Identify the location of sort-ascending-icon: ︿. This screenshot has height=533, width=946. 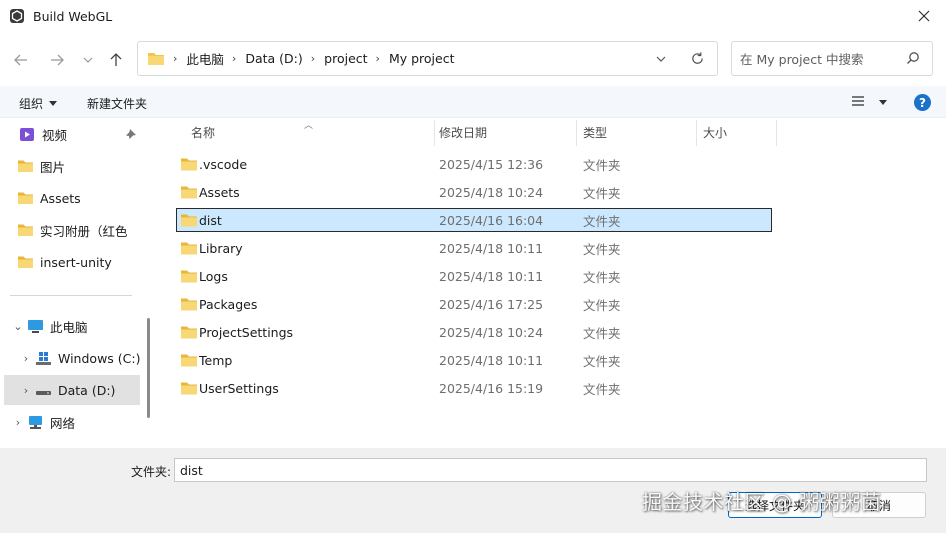
(309, 126).